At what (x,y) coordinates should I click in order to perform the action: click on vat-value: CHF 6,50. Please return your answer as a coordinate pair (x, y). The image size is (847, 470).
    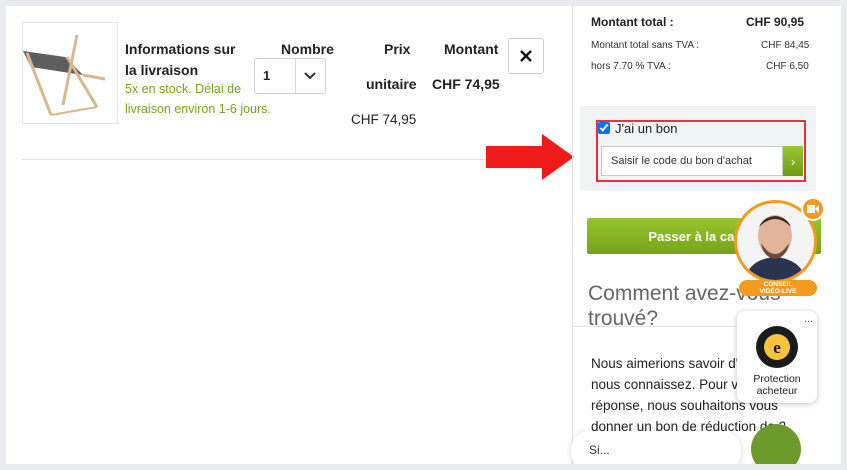
    Looking at the image, I should click on (787, 66).